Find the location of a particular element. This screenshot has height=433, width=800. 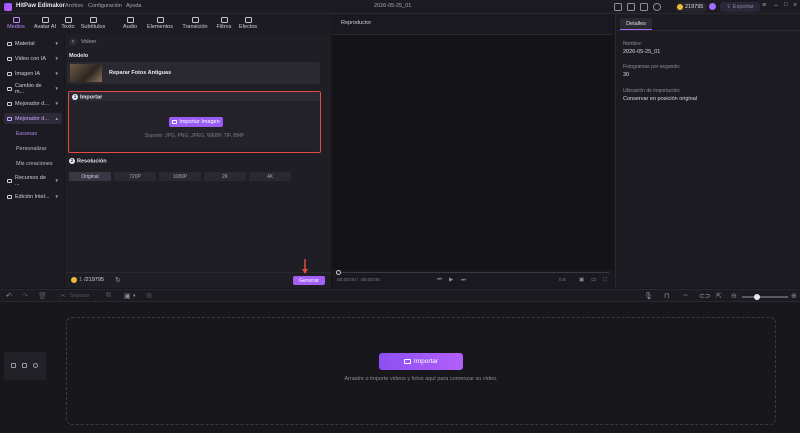

undo-icon: ↶ is located at coordinates (9, 296).